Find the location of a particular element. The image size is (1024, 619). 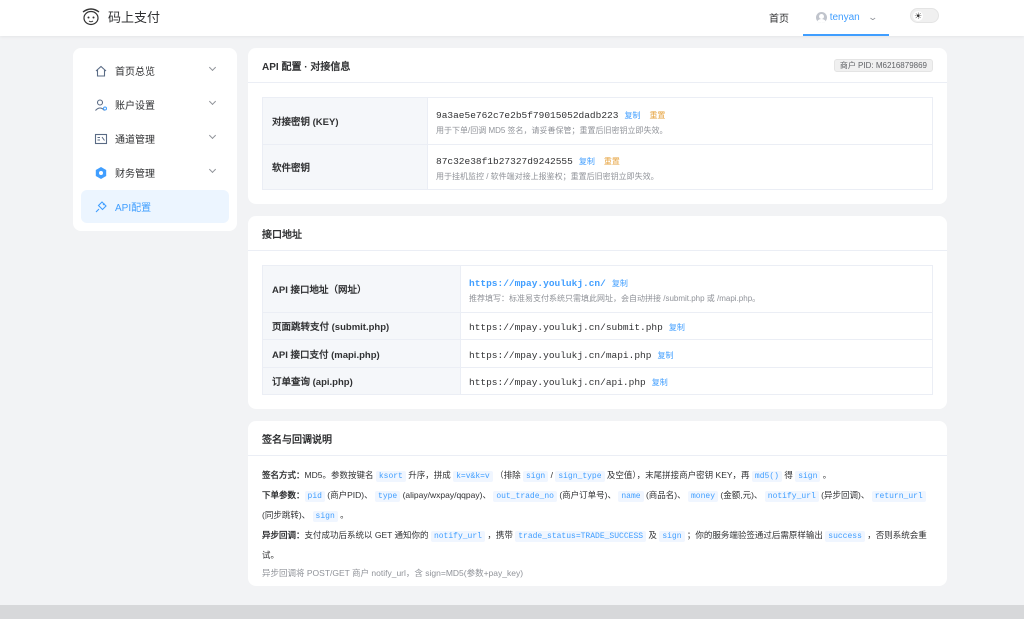

brand: 码上支付 is located at coordinates (120, 16).